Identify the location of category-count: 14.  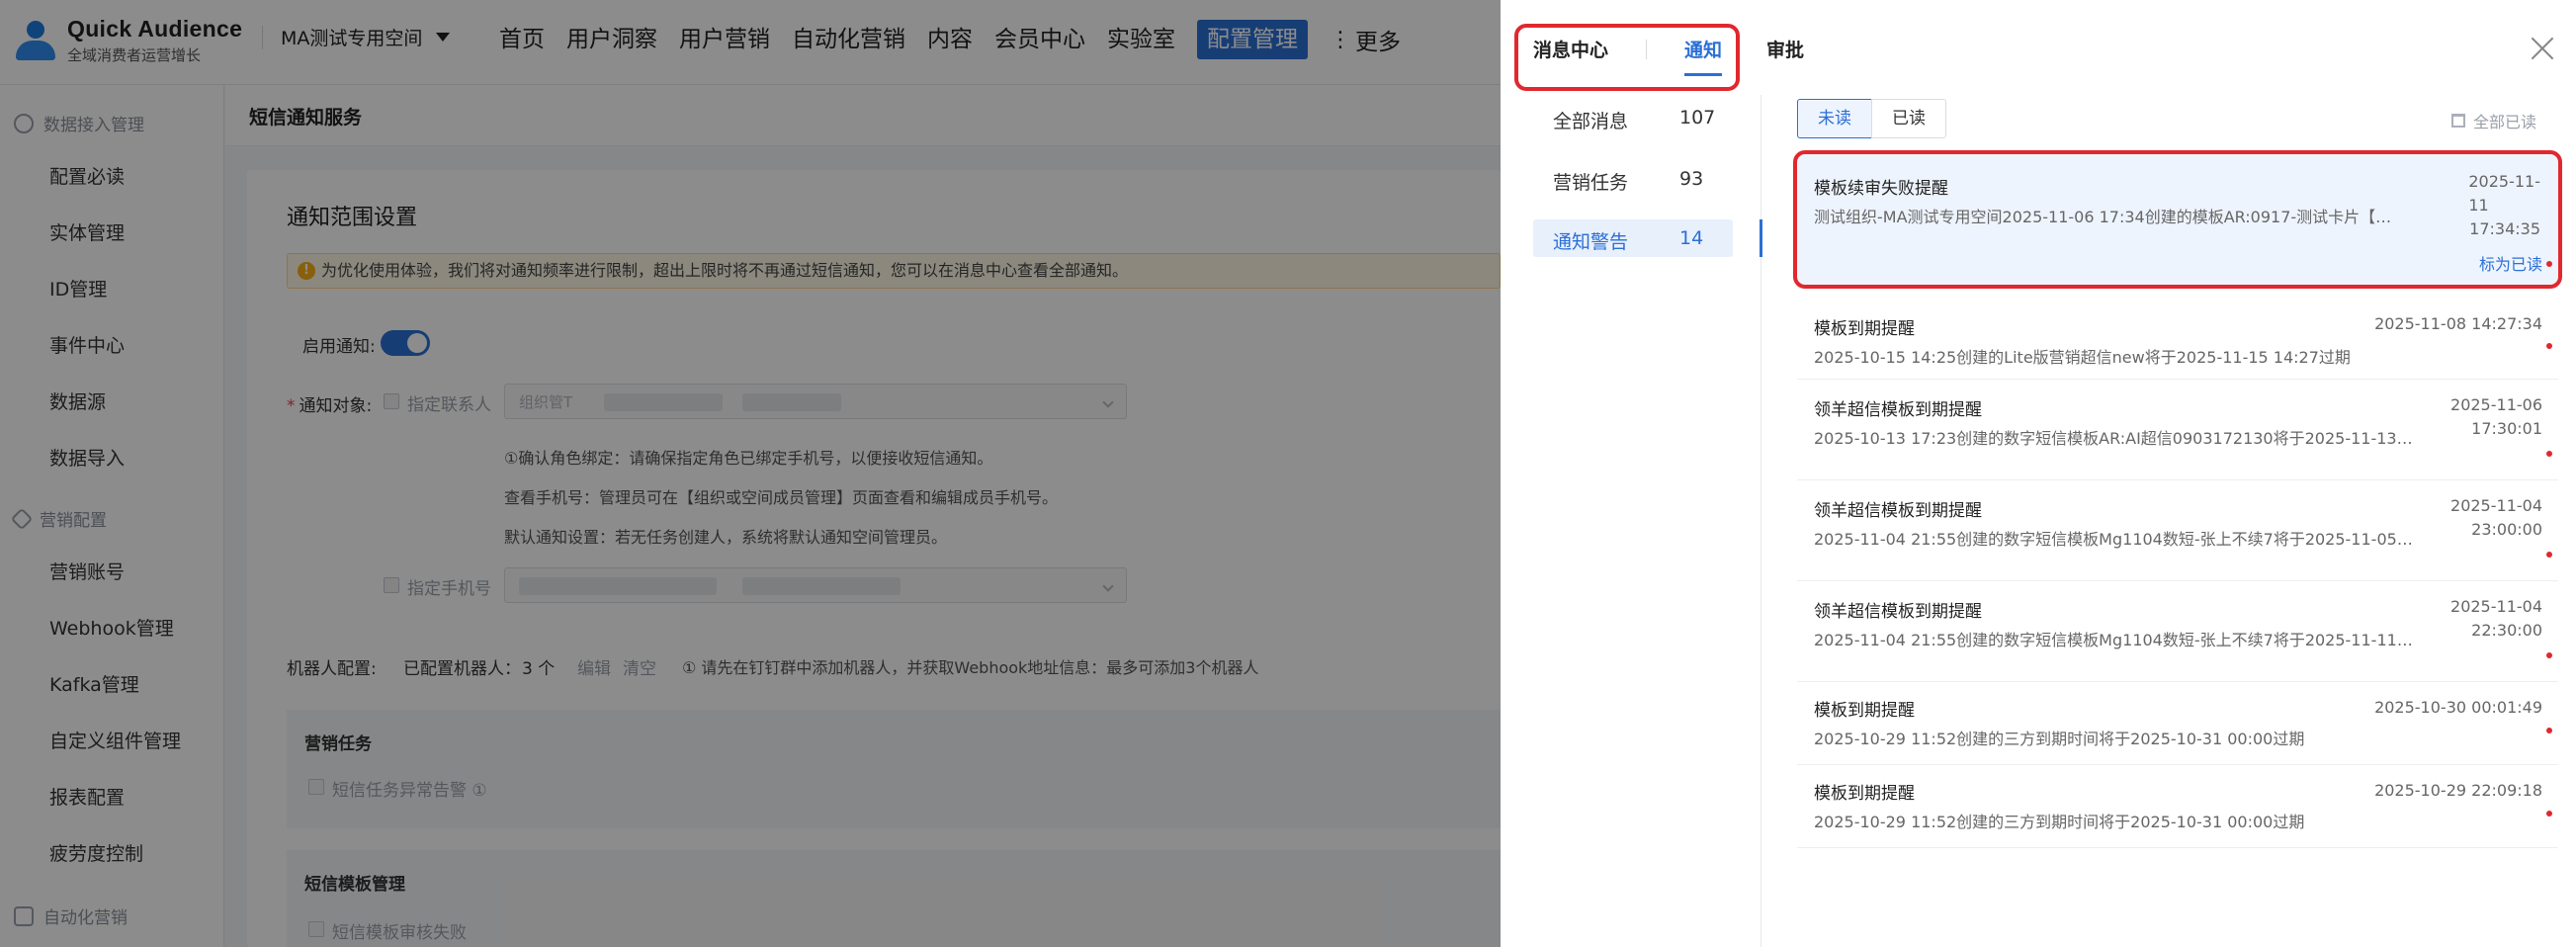
(1691, 238).